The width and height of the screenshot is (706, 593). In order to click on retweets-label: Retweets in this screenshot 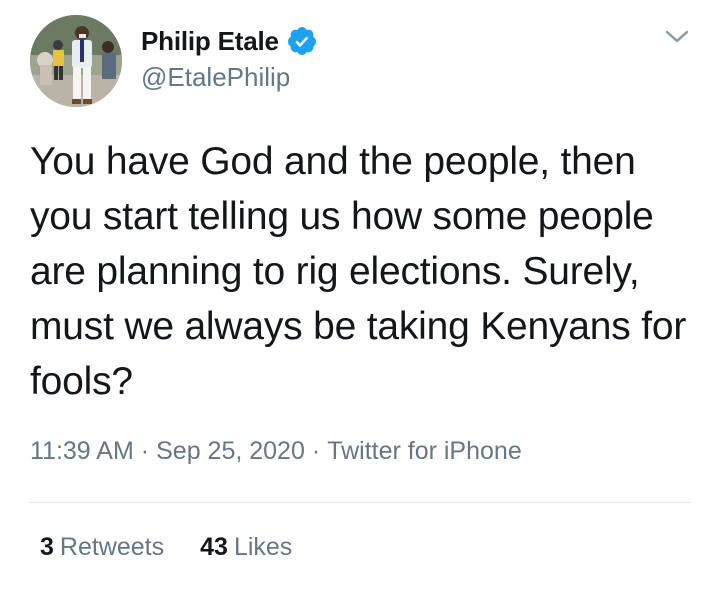, I will do `click(112, 547)`.